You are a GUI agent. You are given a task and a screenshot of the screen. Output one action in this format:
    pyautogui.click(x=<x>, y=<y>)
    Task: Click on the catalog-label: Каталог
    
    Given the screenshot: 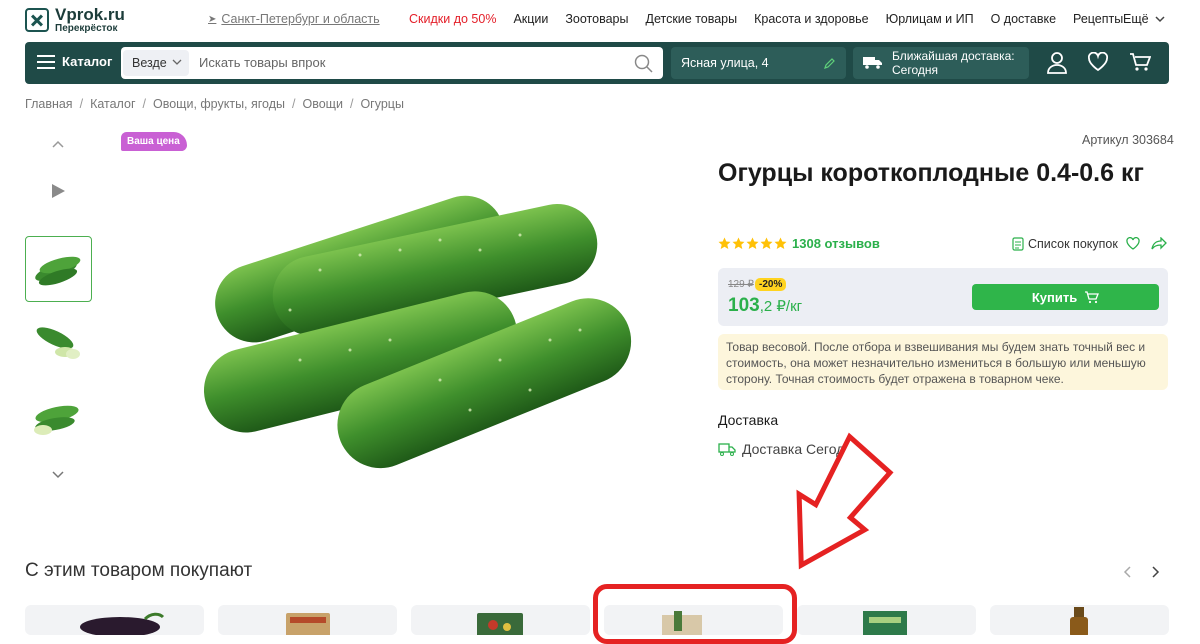 What is the action you would take?
    pyautogui.click(x=87, y=61)
    